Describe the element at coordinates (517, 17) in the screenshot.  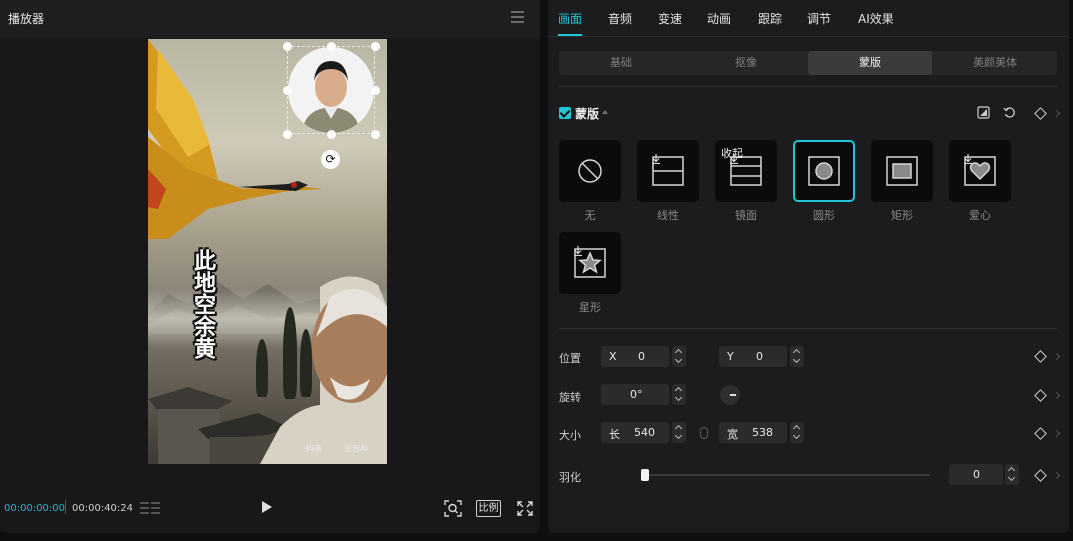
I see `menu-icon` at that location.